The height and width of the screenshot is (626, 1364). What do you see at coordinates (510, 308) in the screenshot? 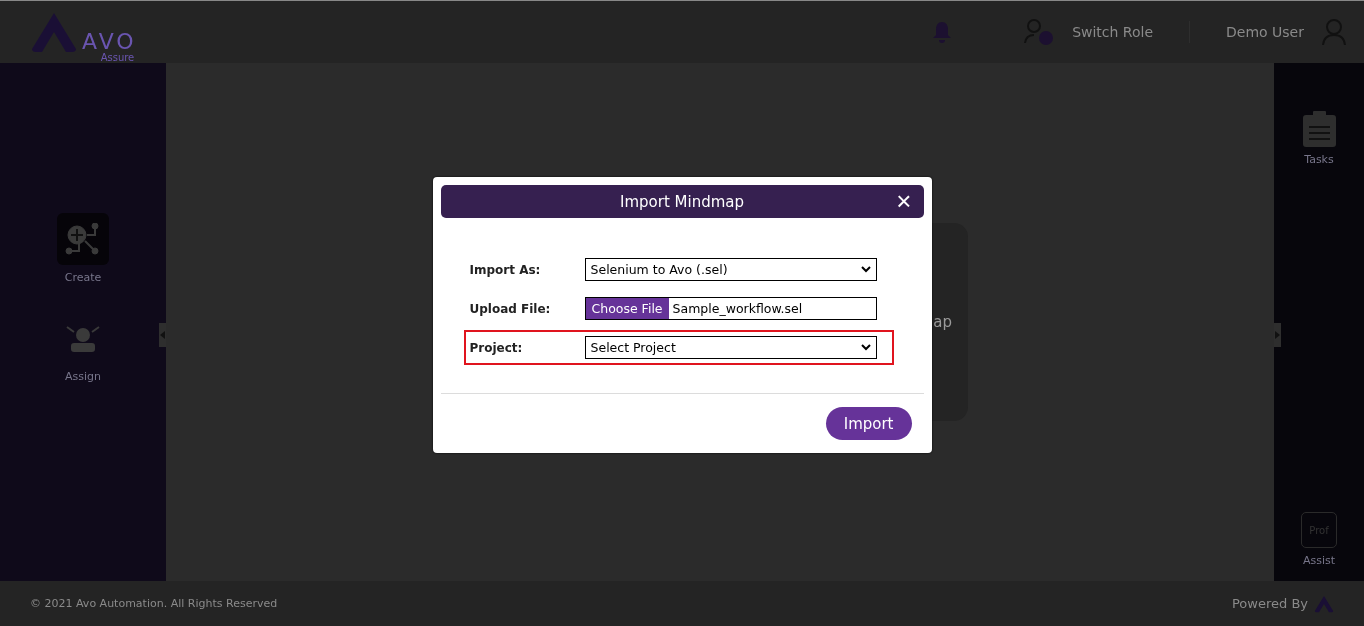
I see `field-label: Upload File:` at bounding box center [510, 308].